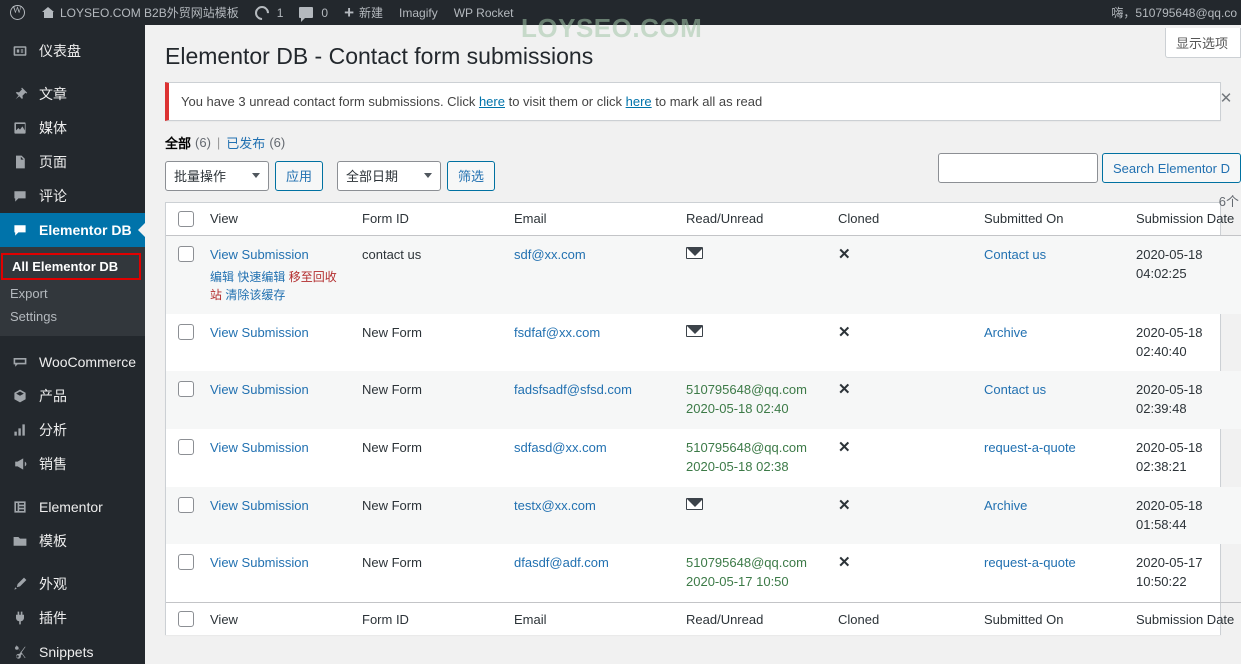 The image size is (1241, 664). I want to click on sidebar-item-dashboard: 仪表盘, so click(72, 51).